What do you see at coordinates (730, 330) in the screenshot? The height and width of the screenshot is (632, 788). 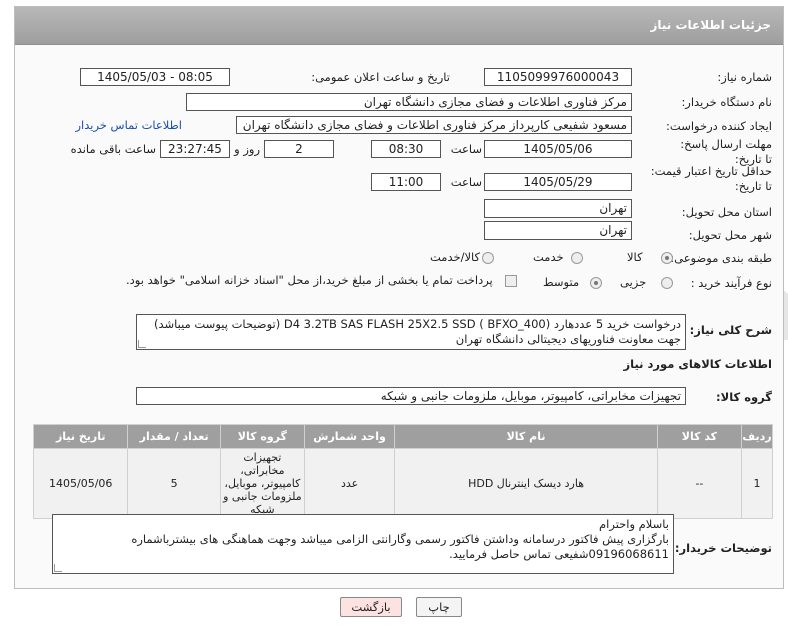 I see `description-label: شرح کلی نیاز:` at bounding box center [730, 330].